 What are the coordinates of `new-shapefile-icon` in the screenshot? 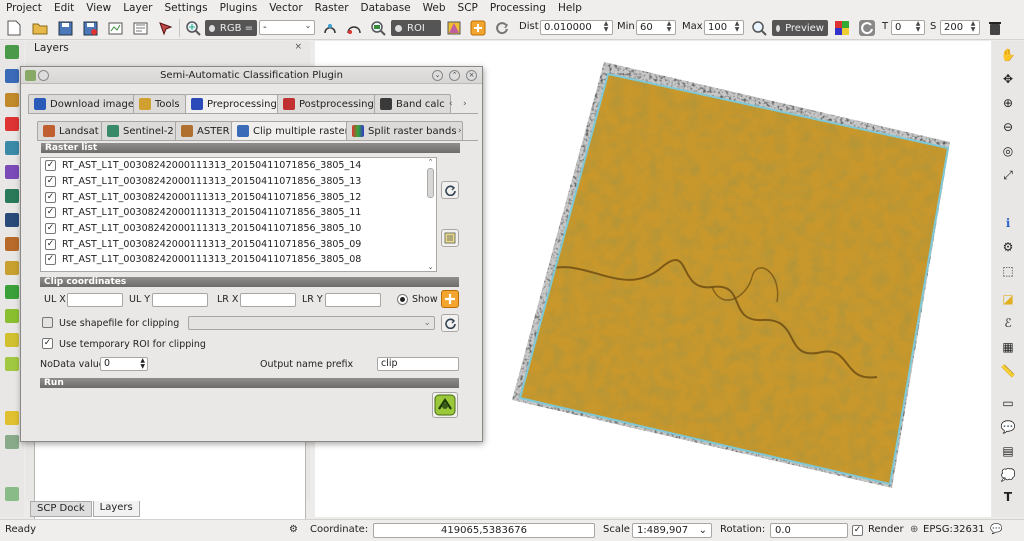 It's located at (12, 292).